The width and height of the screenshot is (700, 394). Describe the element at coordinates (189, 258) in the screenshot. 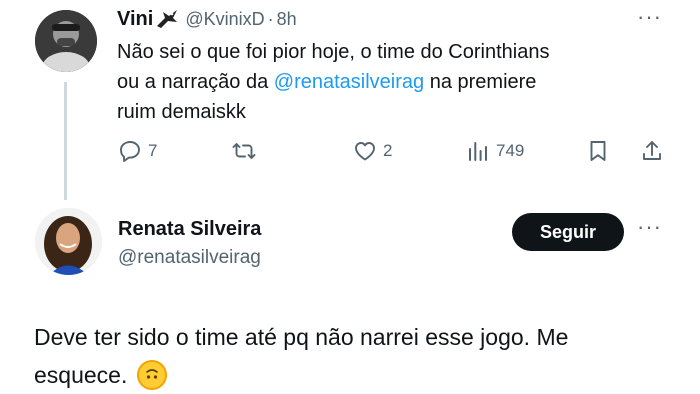

I see `tweet-2-author-handle: @renatasilveirag` at that location.